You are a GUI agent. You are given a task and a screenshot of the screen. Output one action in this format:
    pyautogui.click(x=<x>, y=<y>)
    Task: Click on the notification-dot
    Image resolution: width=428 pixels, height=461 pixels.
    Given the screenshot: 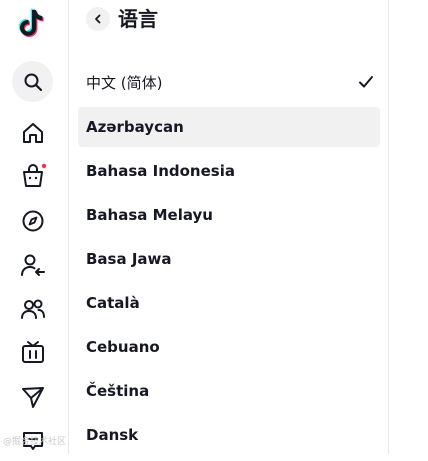 What is the action you would take?
    pyautogui.click(x=43, y=165)
    